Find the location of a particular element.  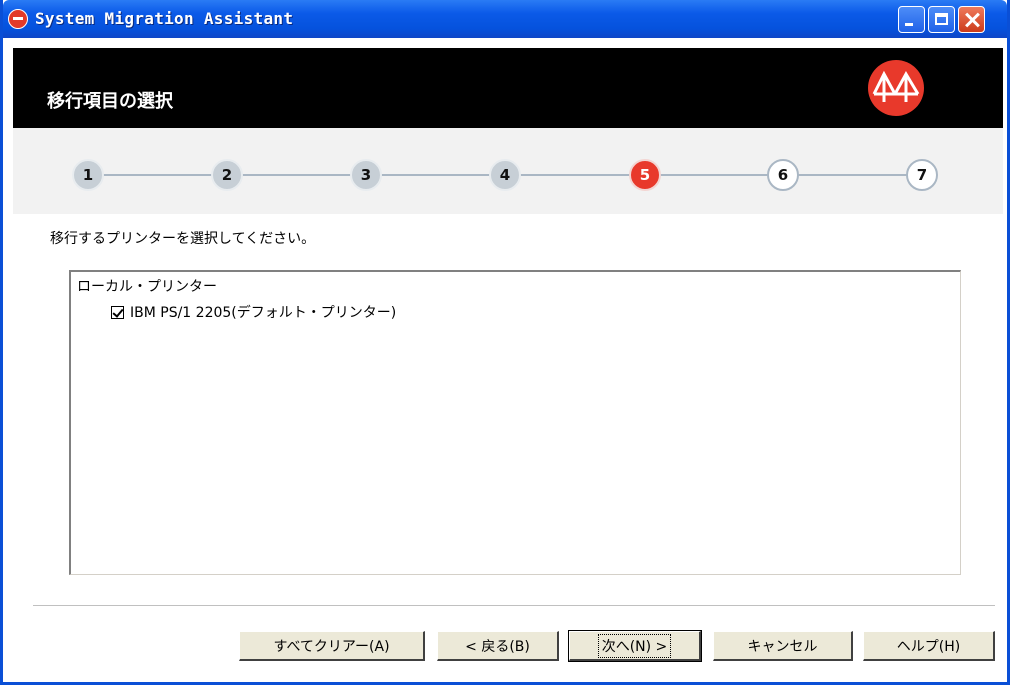

next-button-label: 次へ(N) > is located at coordinates (634, 645).